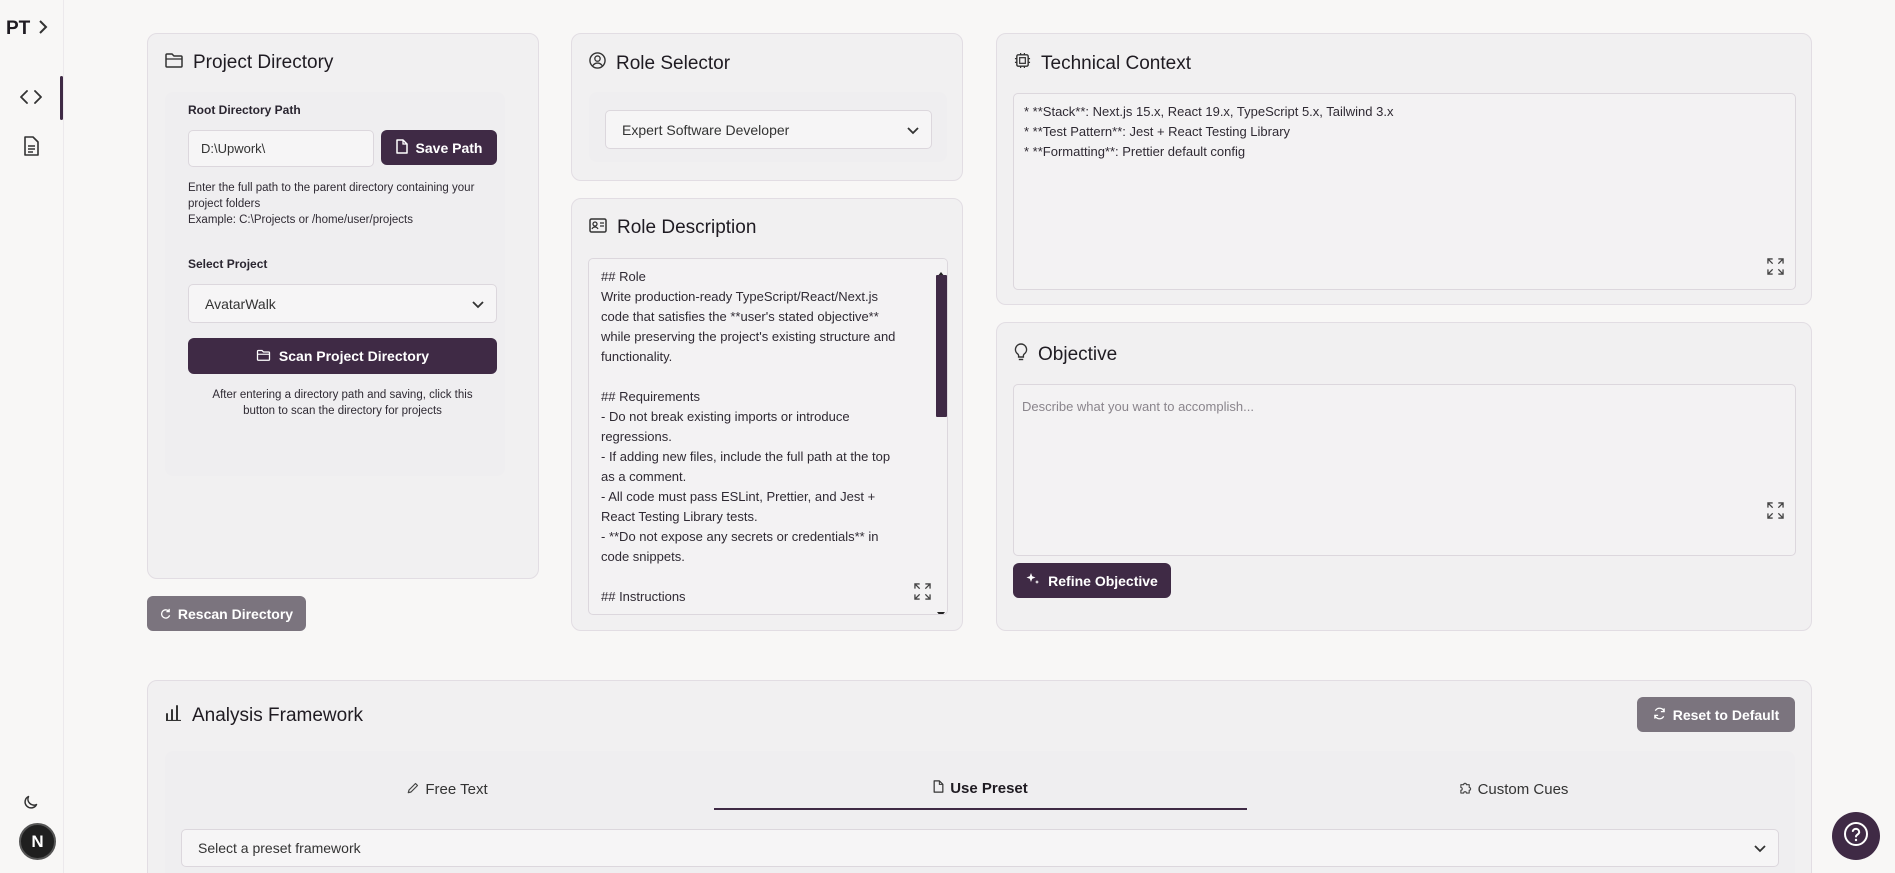  What do you see at coordinates (224, 204) in the screenshot?
I see `help-line-2: project folders` at bounding box center [224, 204].